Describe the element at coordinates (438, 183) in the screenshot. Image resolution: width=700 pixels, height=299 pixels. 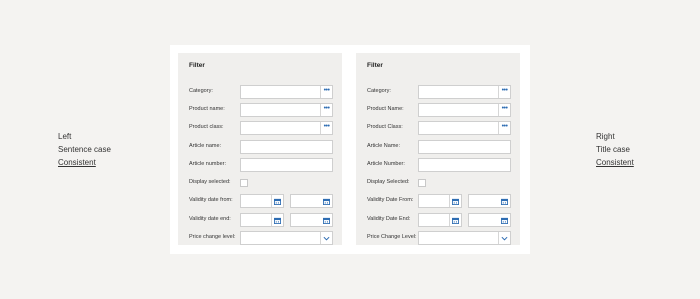
I see `row-display-selected: Display Selected:` at that location.